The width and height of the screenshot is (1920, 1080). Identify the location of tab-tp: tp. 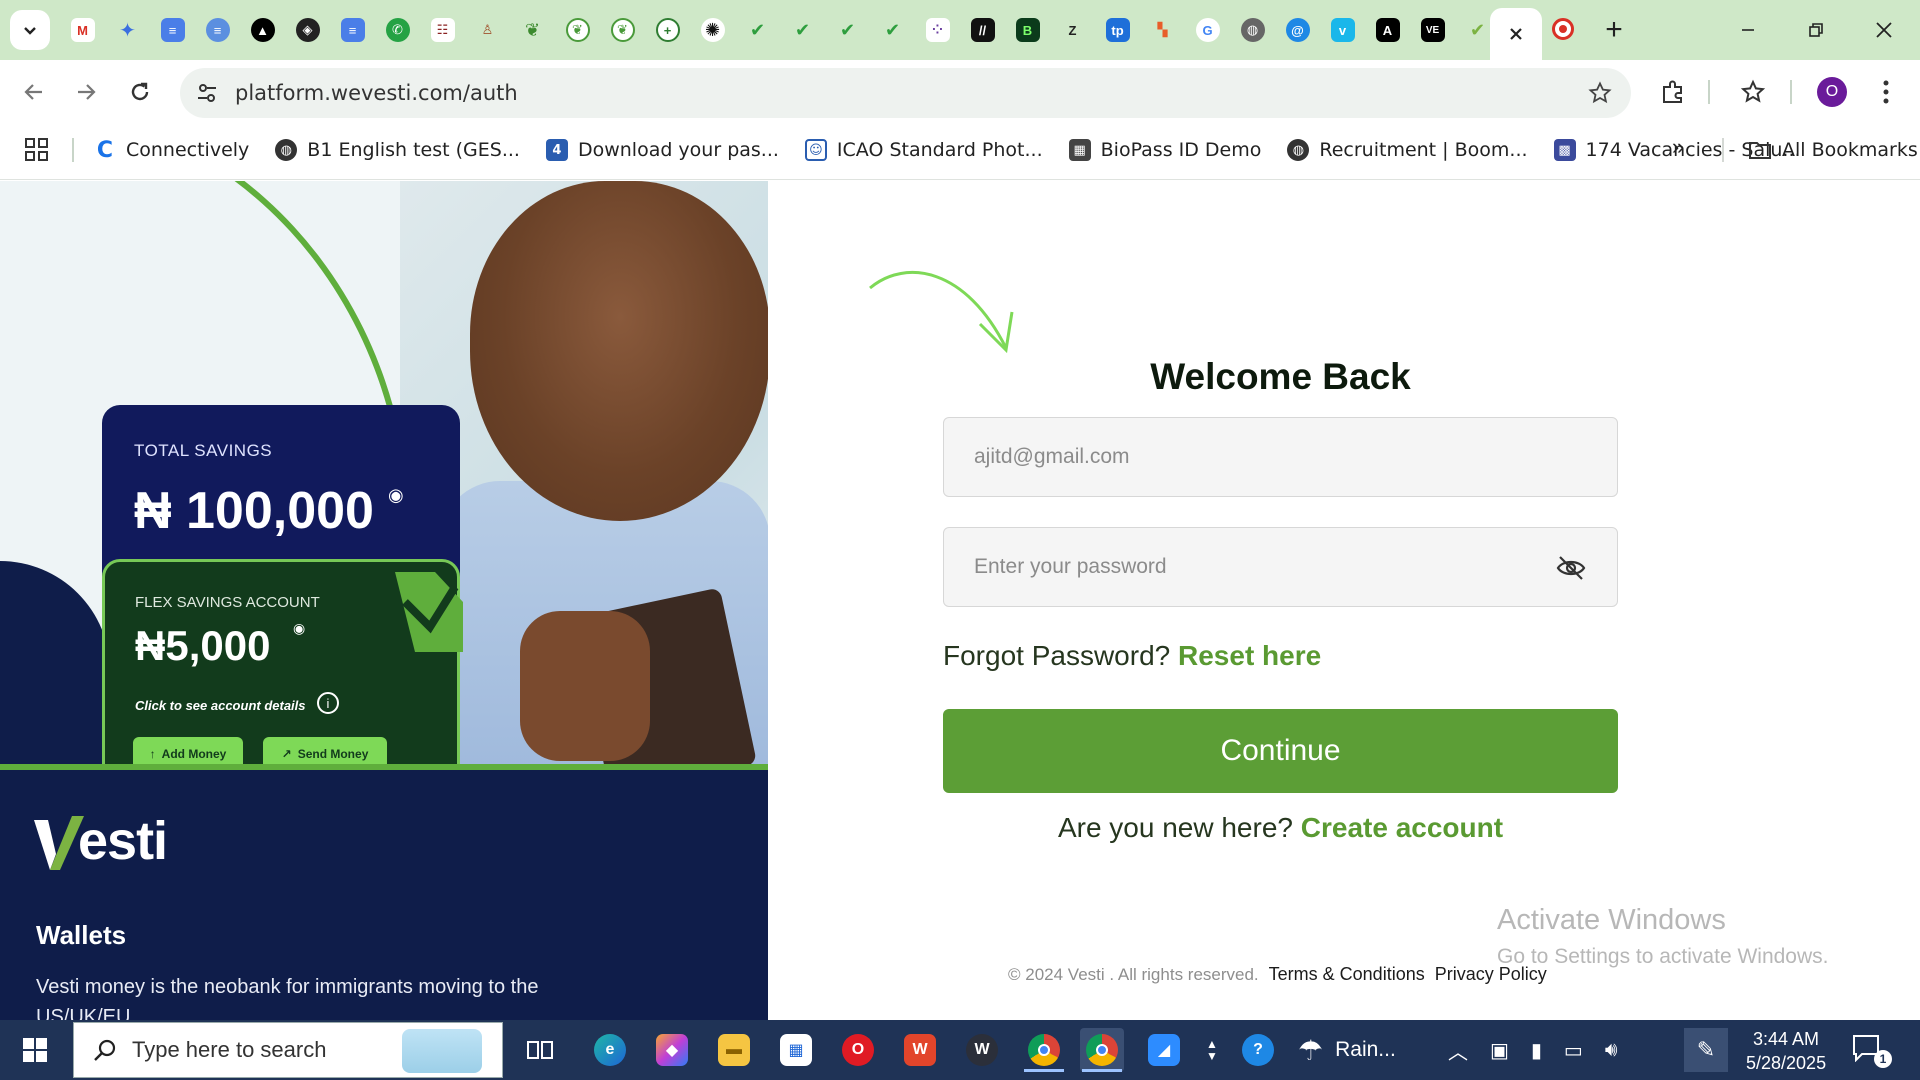
(1117, 30).